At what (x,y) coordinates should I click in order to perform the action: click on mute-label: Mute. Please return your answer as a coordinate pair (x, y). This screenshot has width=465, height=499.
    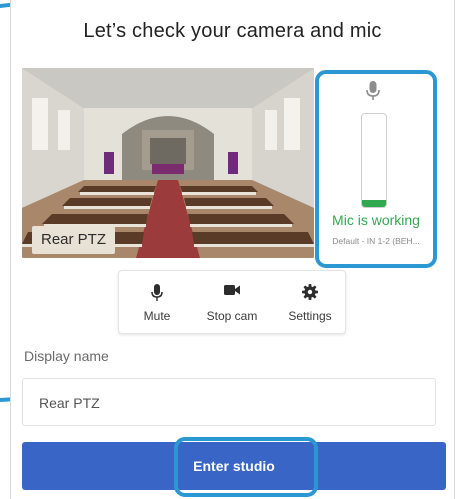
    Looking at the image, I should click on (157, 316).